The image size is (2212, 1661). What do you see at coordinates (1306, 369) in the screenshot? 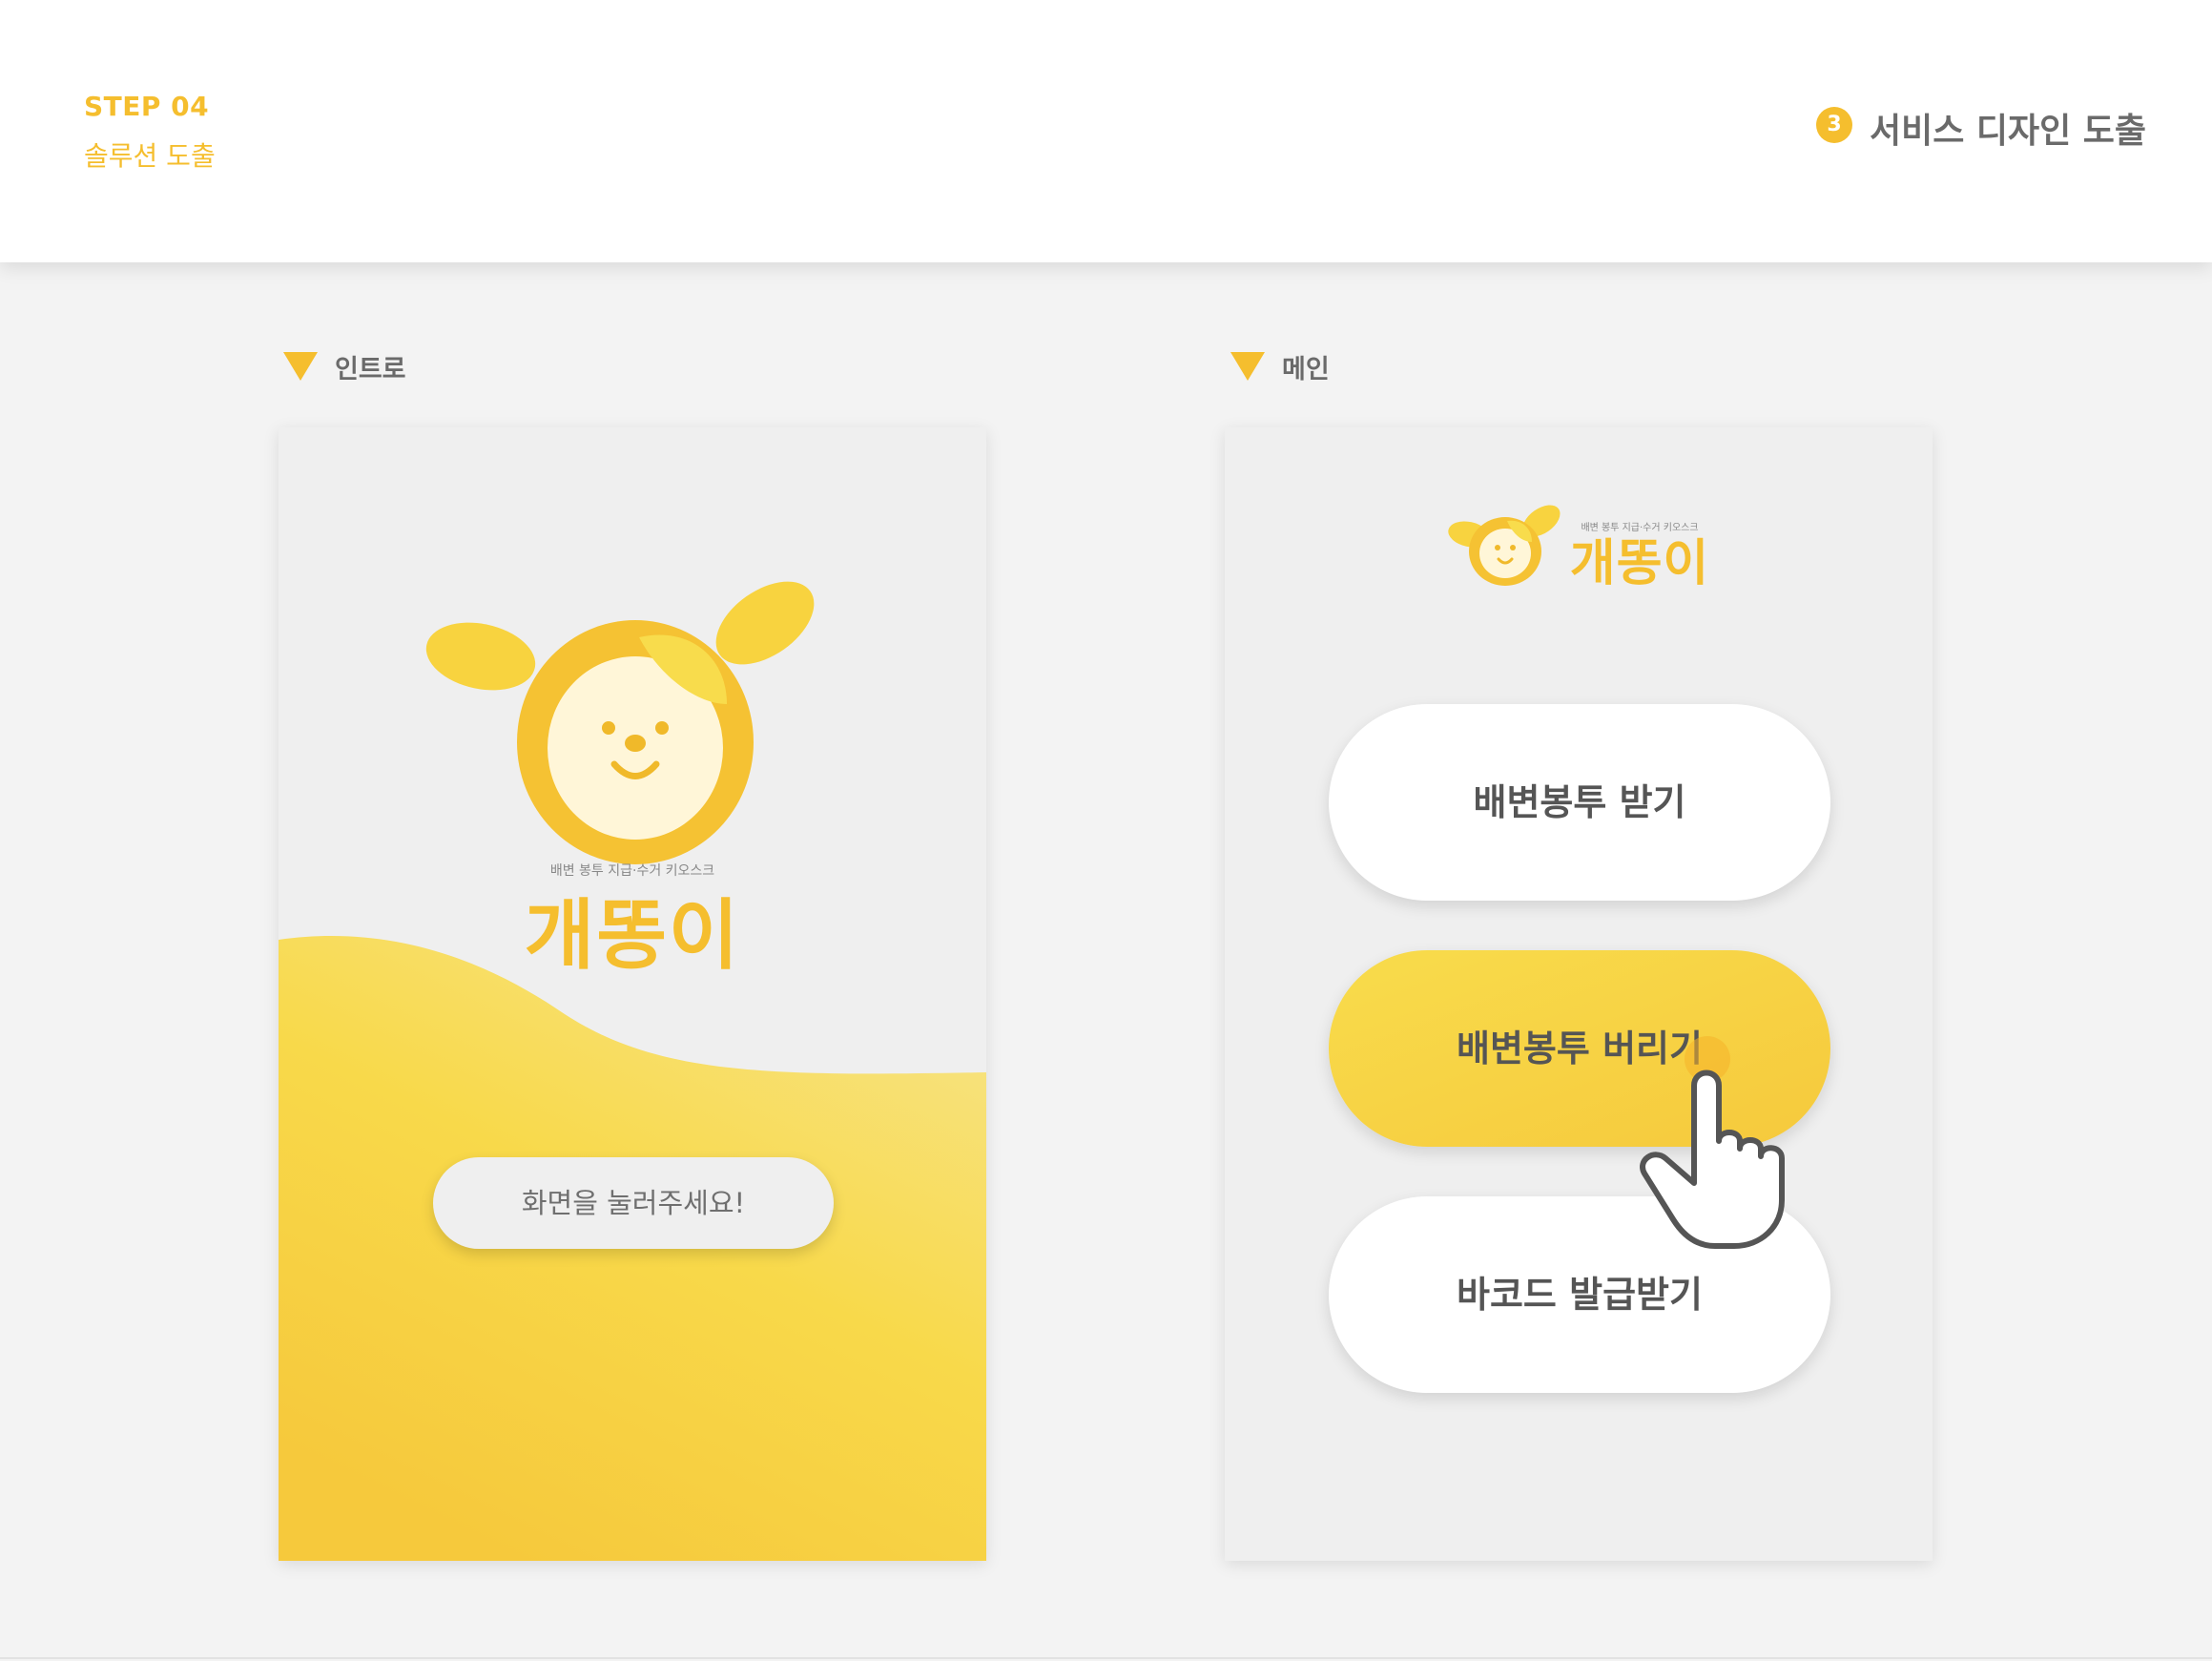
I see `main-label-text: 메인` at bounding box center [1306, 369].